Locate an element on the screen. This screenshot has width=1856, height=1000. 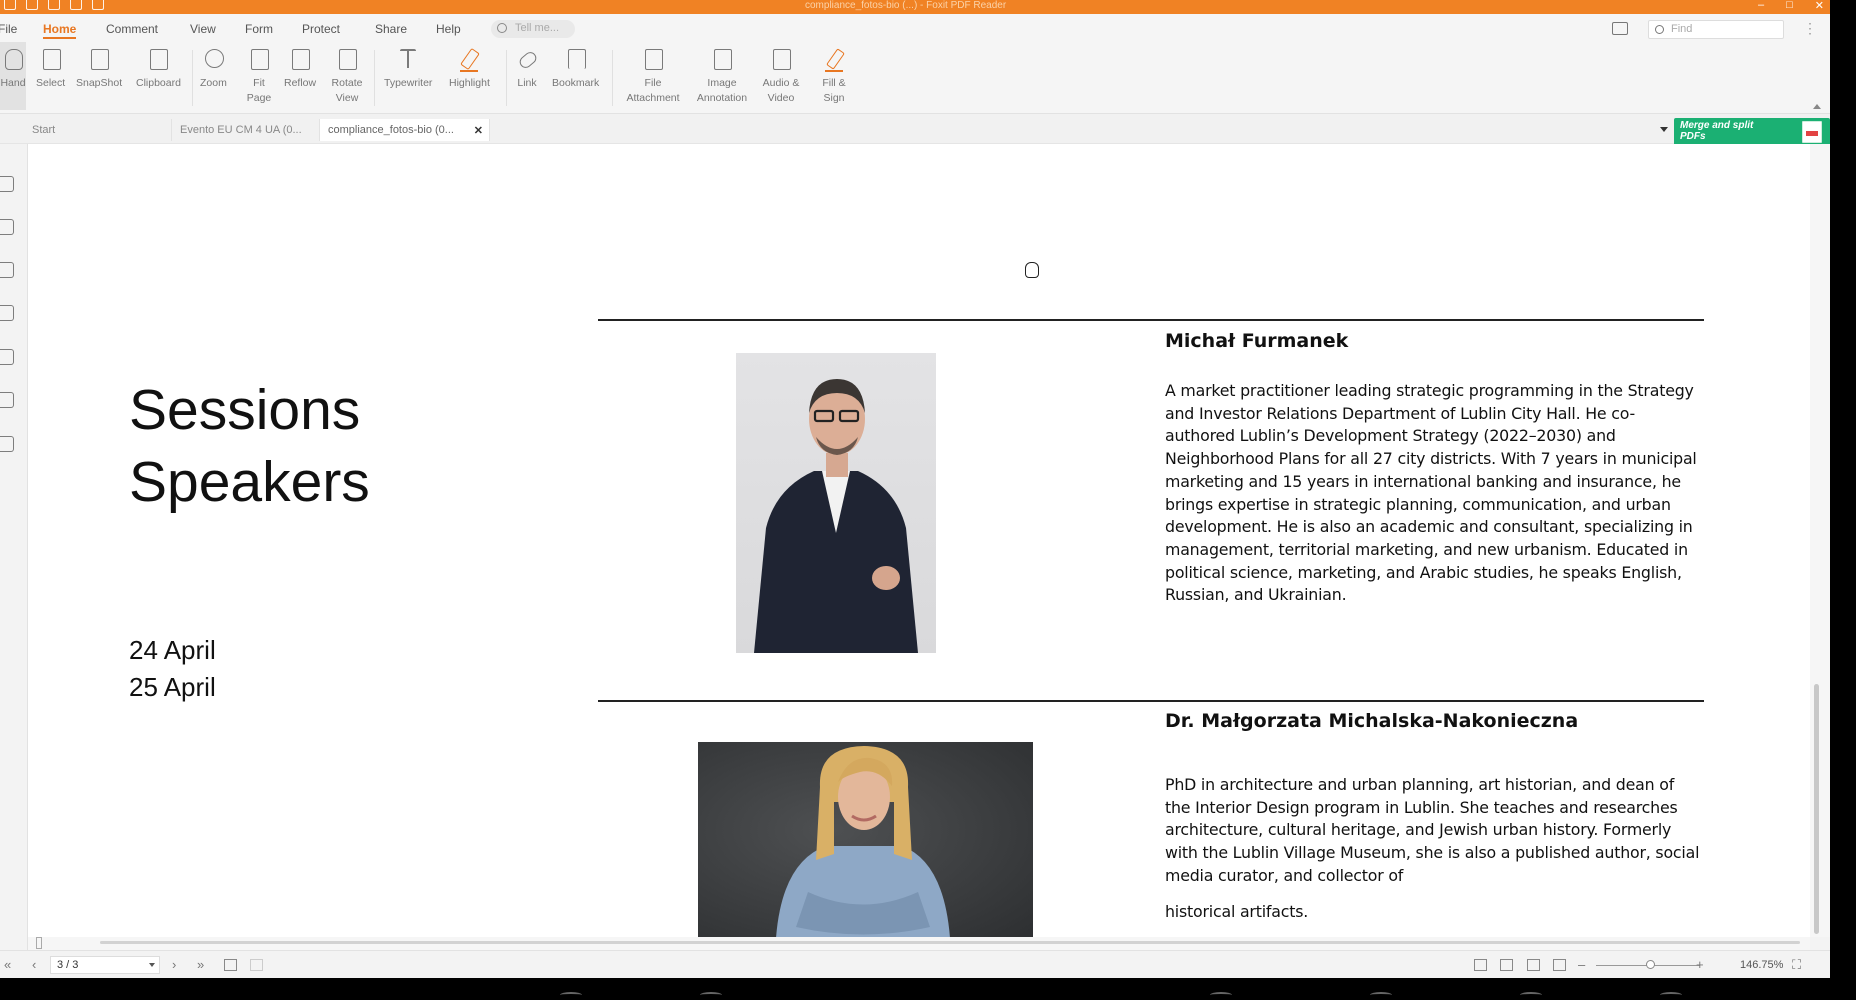
speaker-photo-woman is located at coordinates (863, 841).